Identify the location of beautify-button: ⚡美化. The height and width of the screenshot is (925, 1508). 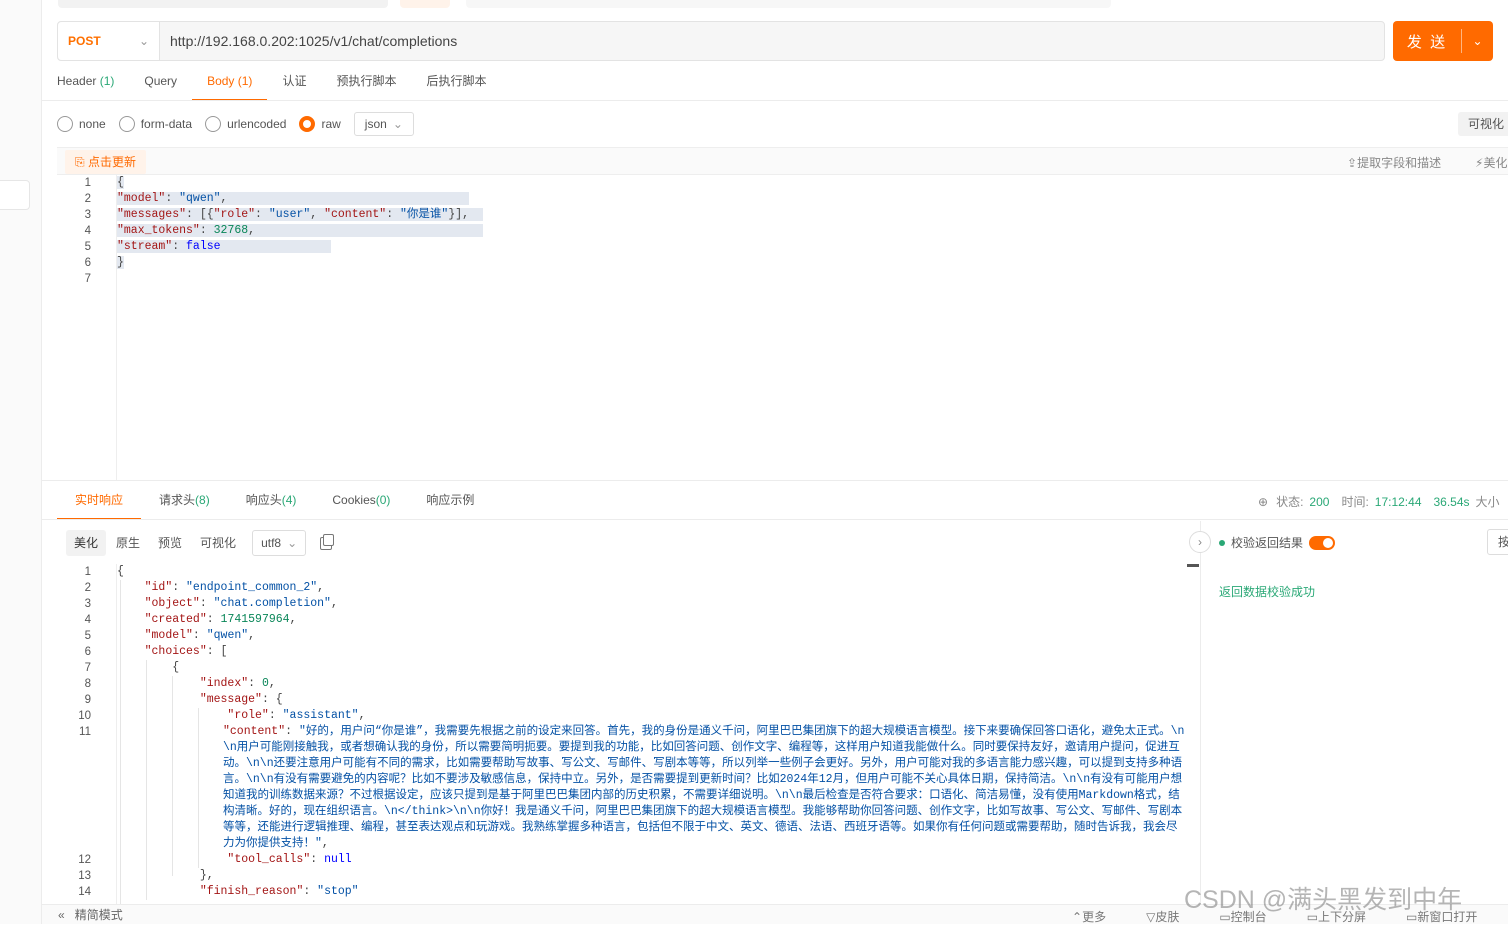
(1491, 162).